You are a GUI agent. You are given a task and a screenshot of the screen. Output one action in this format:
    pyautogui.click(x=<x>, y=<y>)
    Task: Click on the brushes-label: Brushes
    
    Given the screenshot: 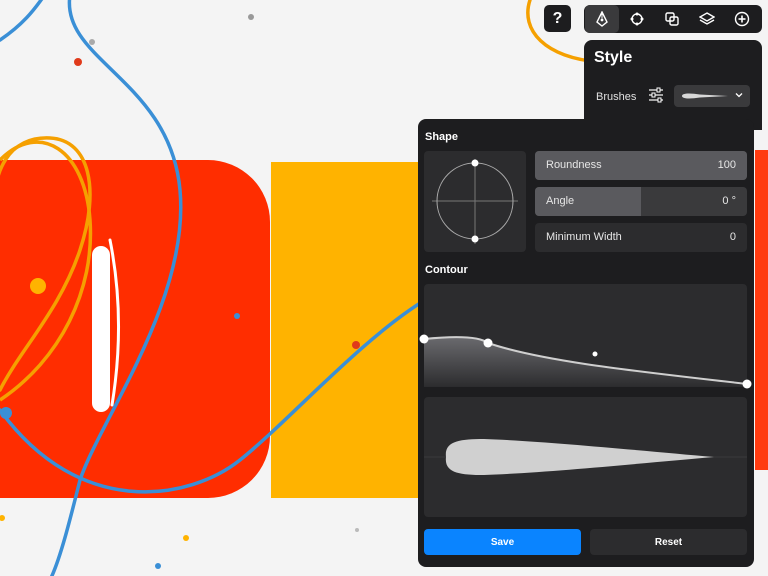 What is the action you would take?
    pyautogui.click(x=616, y=97)
    